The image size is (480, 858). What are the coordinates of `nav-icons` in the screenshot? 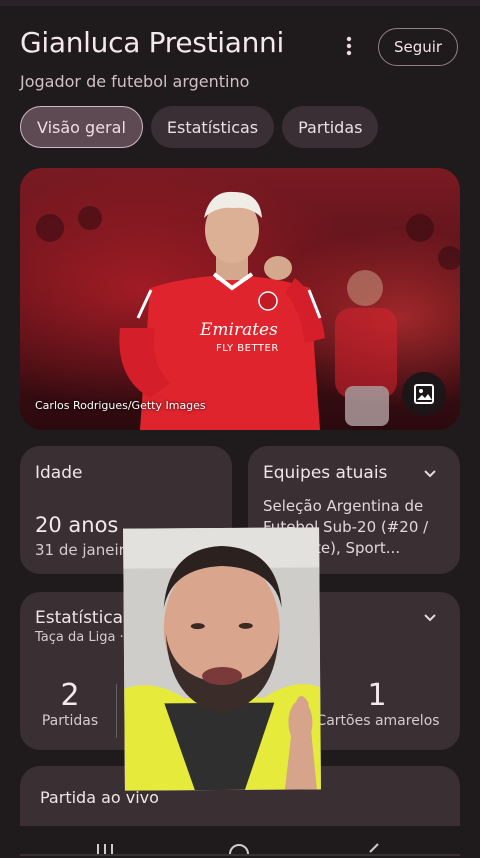 It's located at (238, 850).